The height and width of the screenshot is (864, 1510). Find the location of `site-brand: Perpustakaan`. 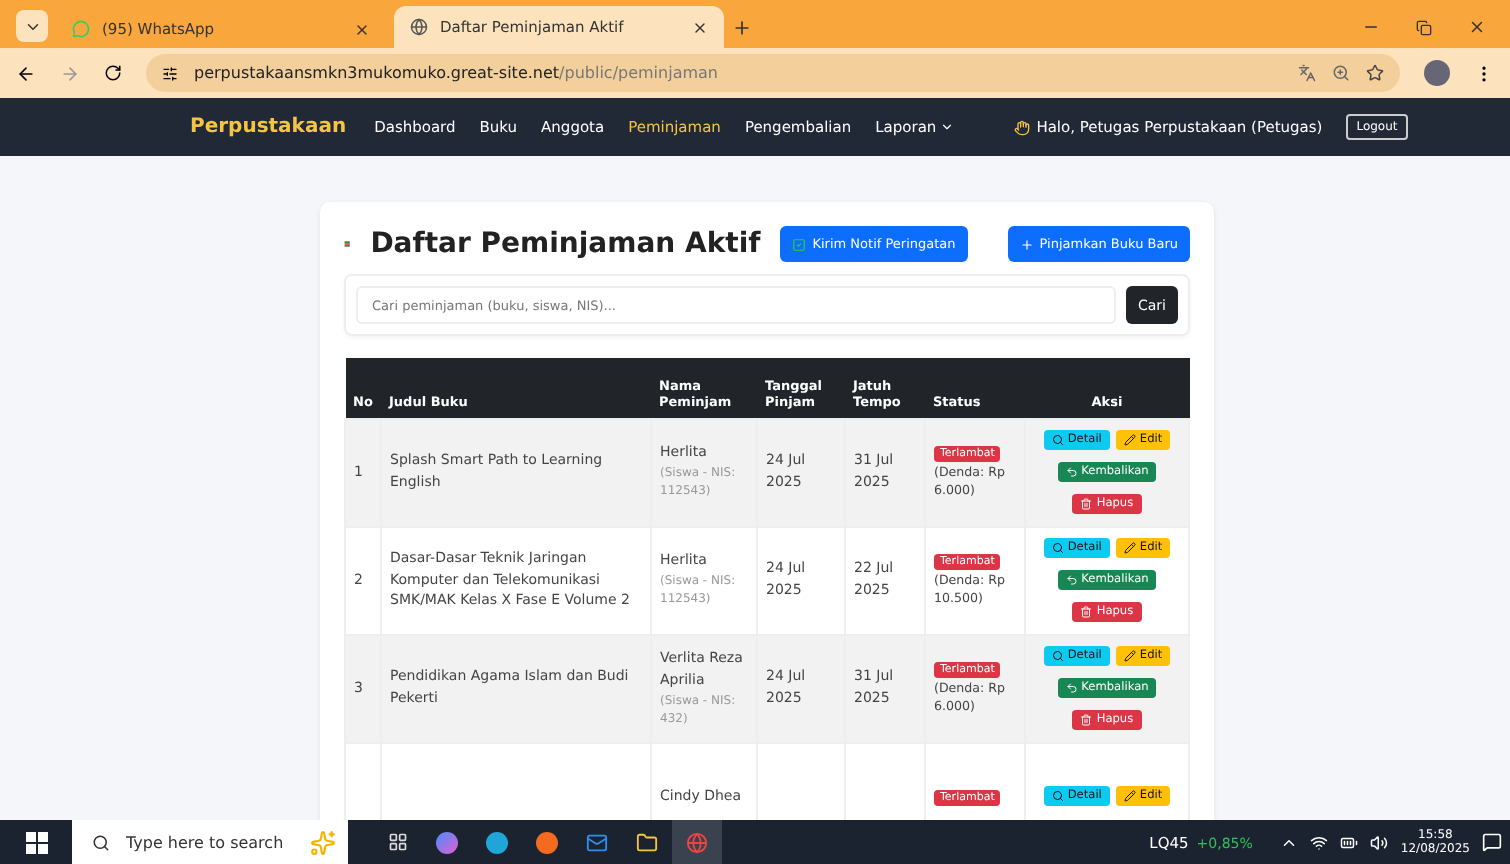

site-brand: Perpustakaan is located at coordinates (268, 127).